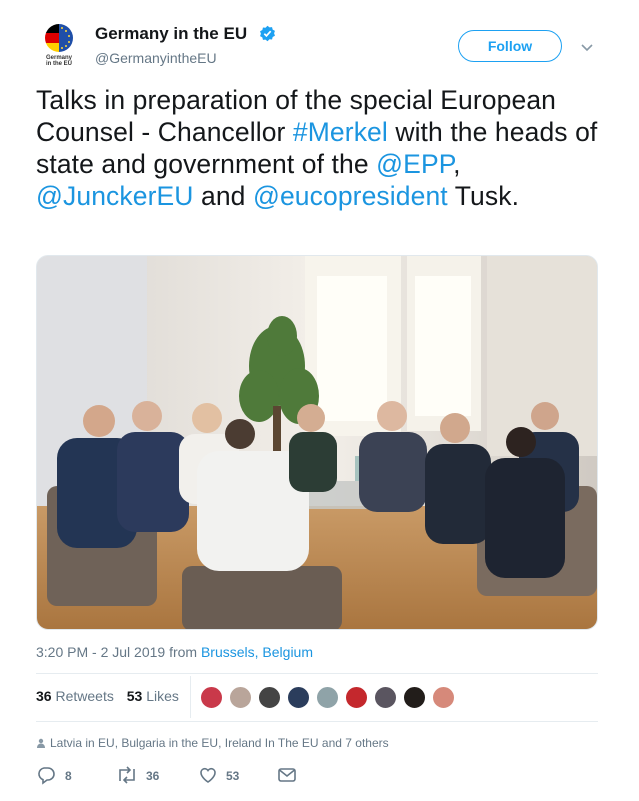 This screenshot has width=639, height=801. What do you see at coordinates (171, 34) in the screenshot?
I see `account-name: Germany in the EU` at bounding box center [171, 34].